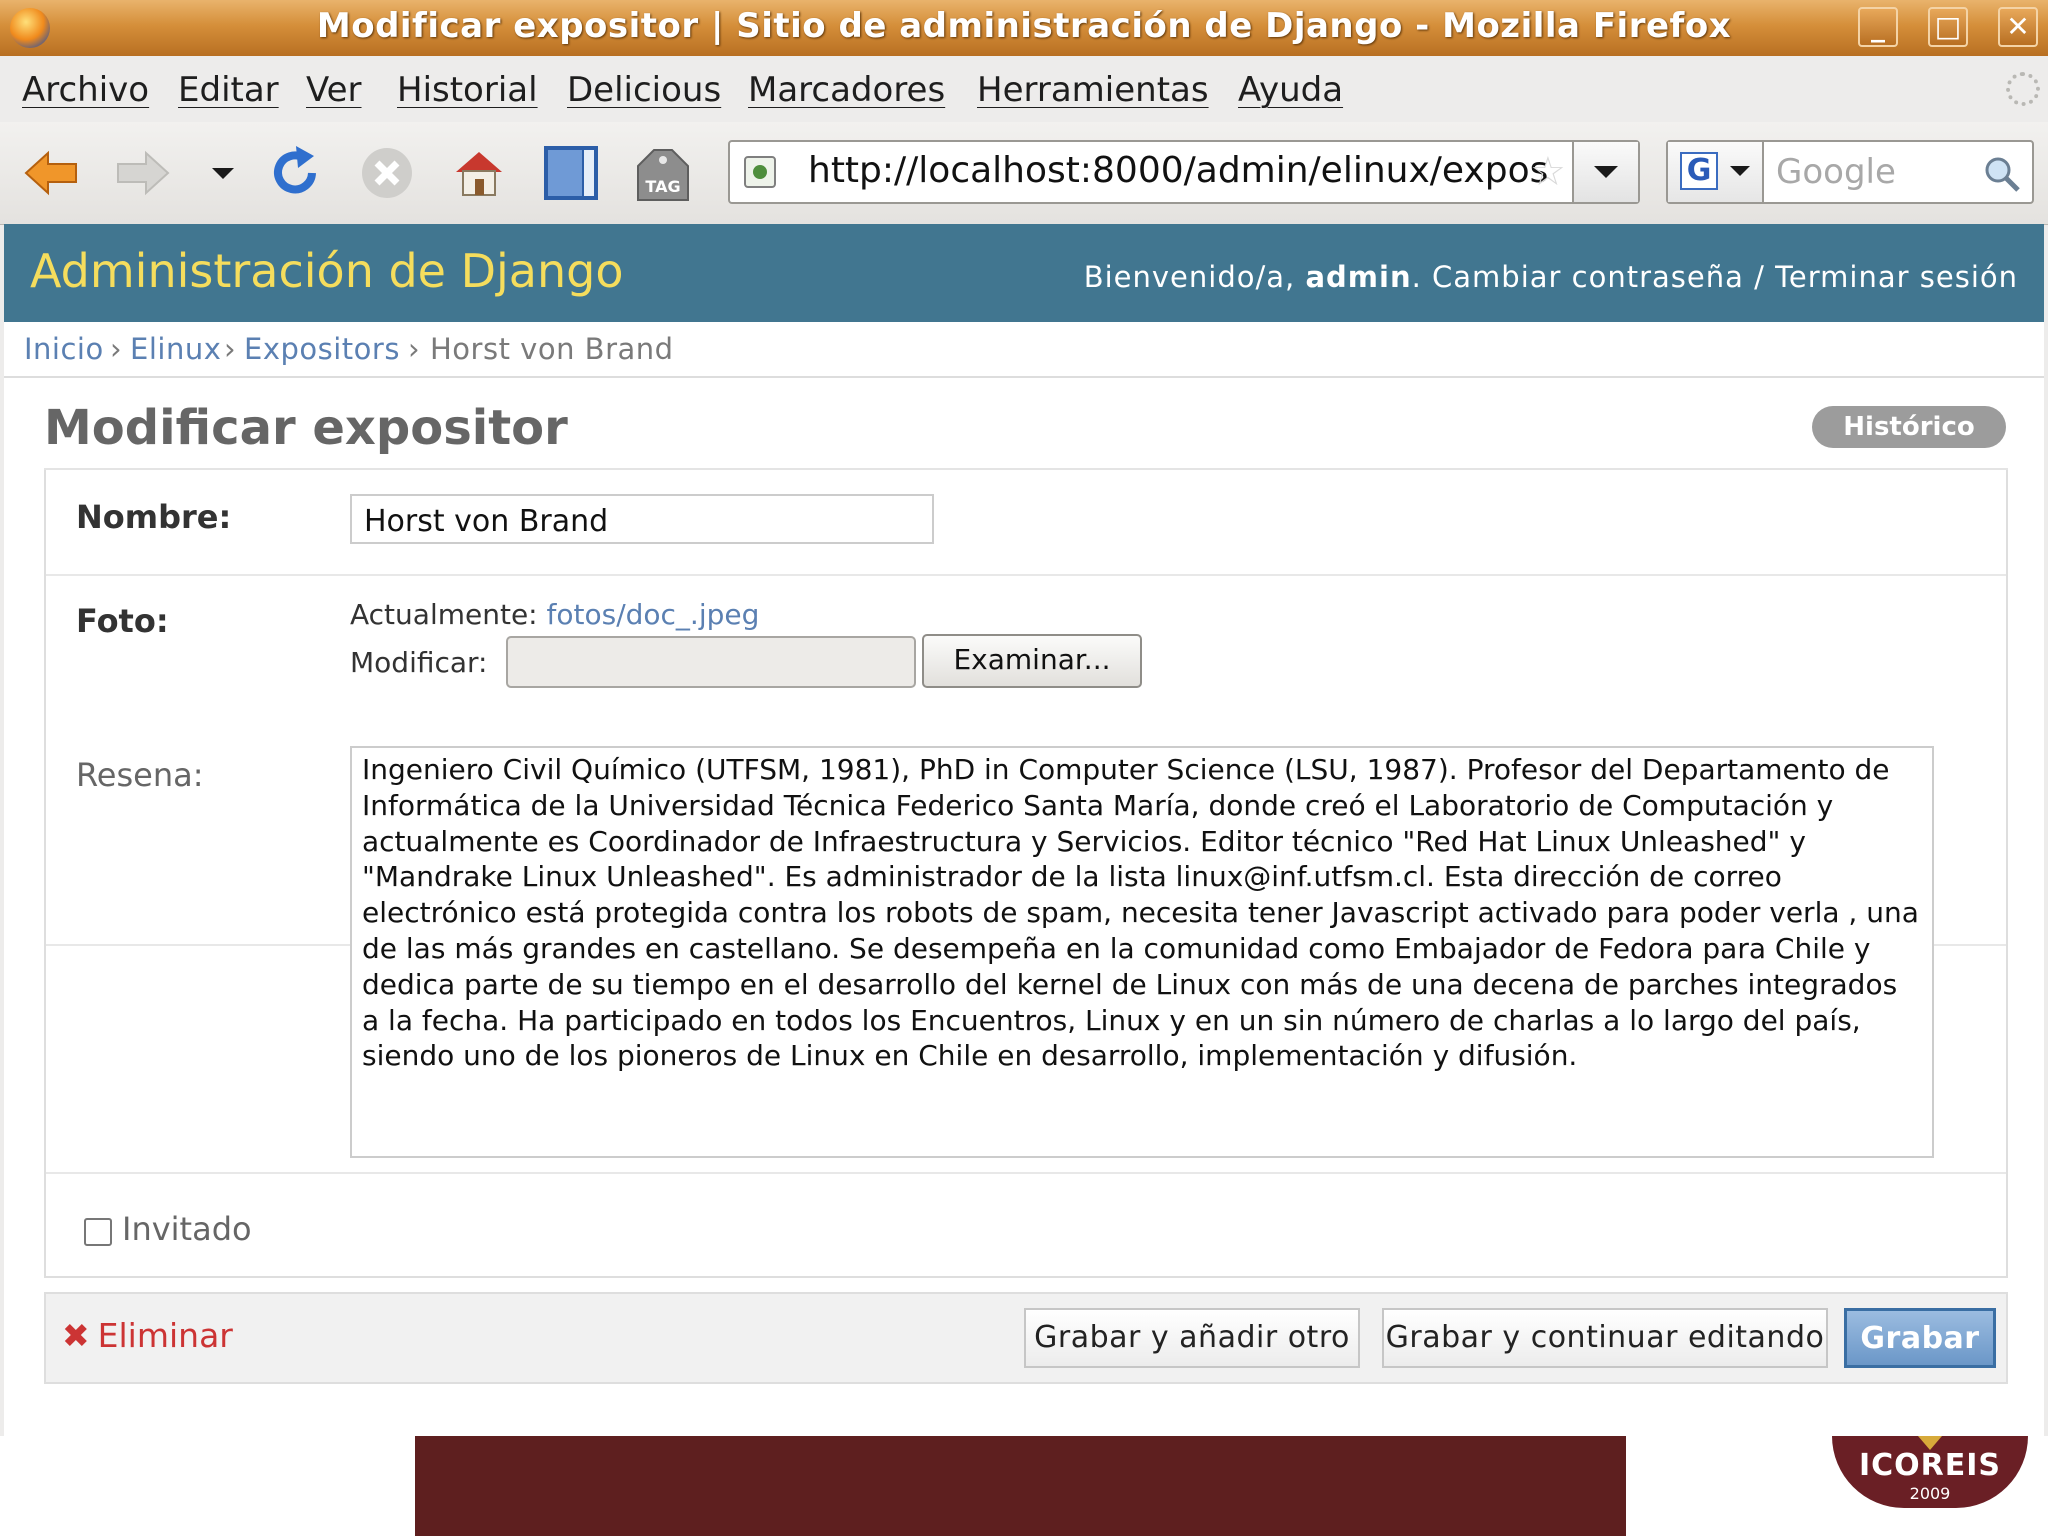 The width and height of the screenshot is (2048, 1536). What do you see at coordinates (1930, 1465) in the screenshot?
I see `logo-name: ICOREIS` at bounding box center [1930, 1465].